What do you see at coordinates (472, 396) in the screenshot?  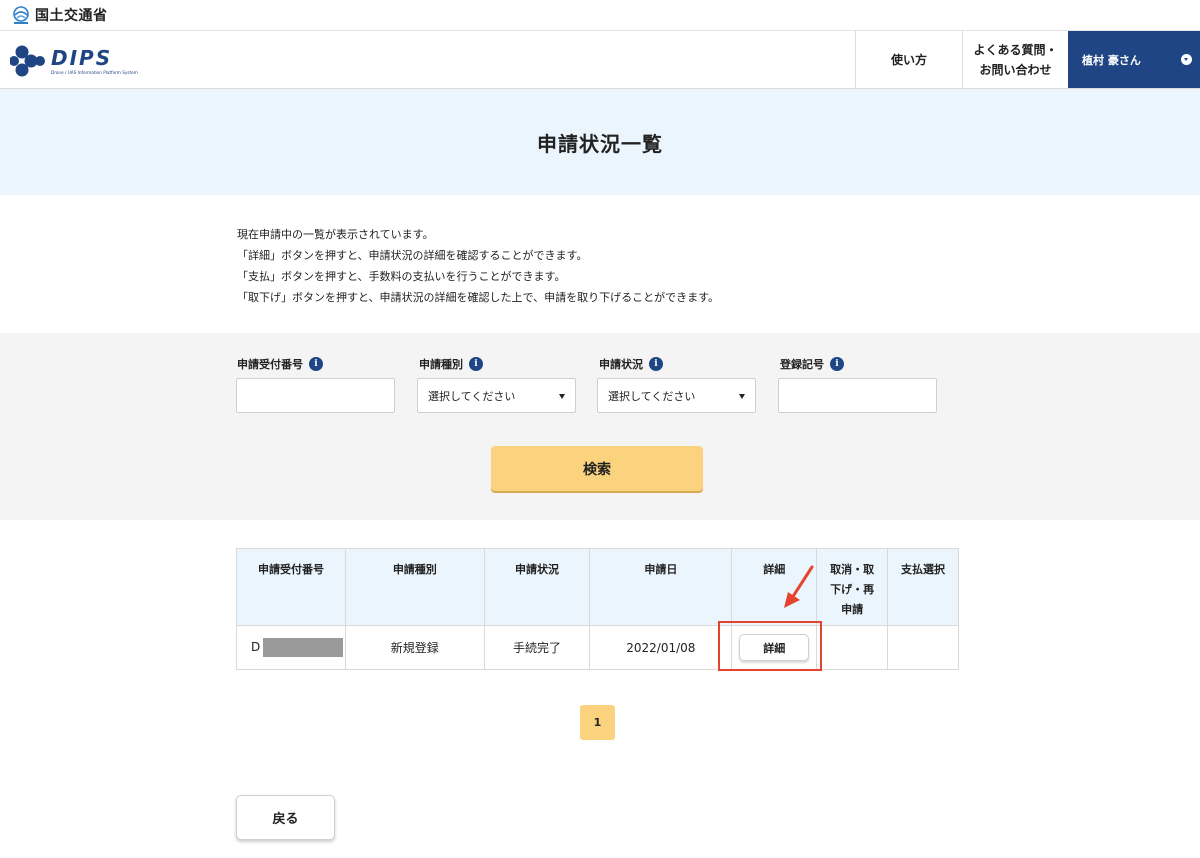 I see `type-select-value: 選択してください` at bounding box center [472, 396].